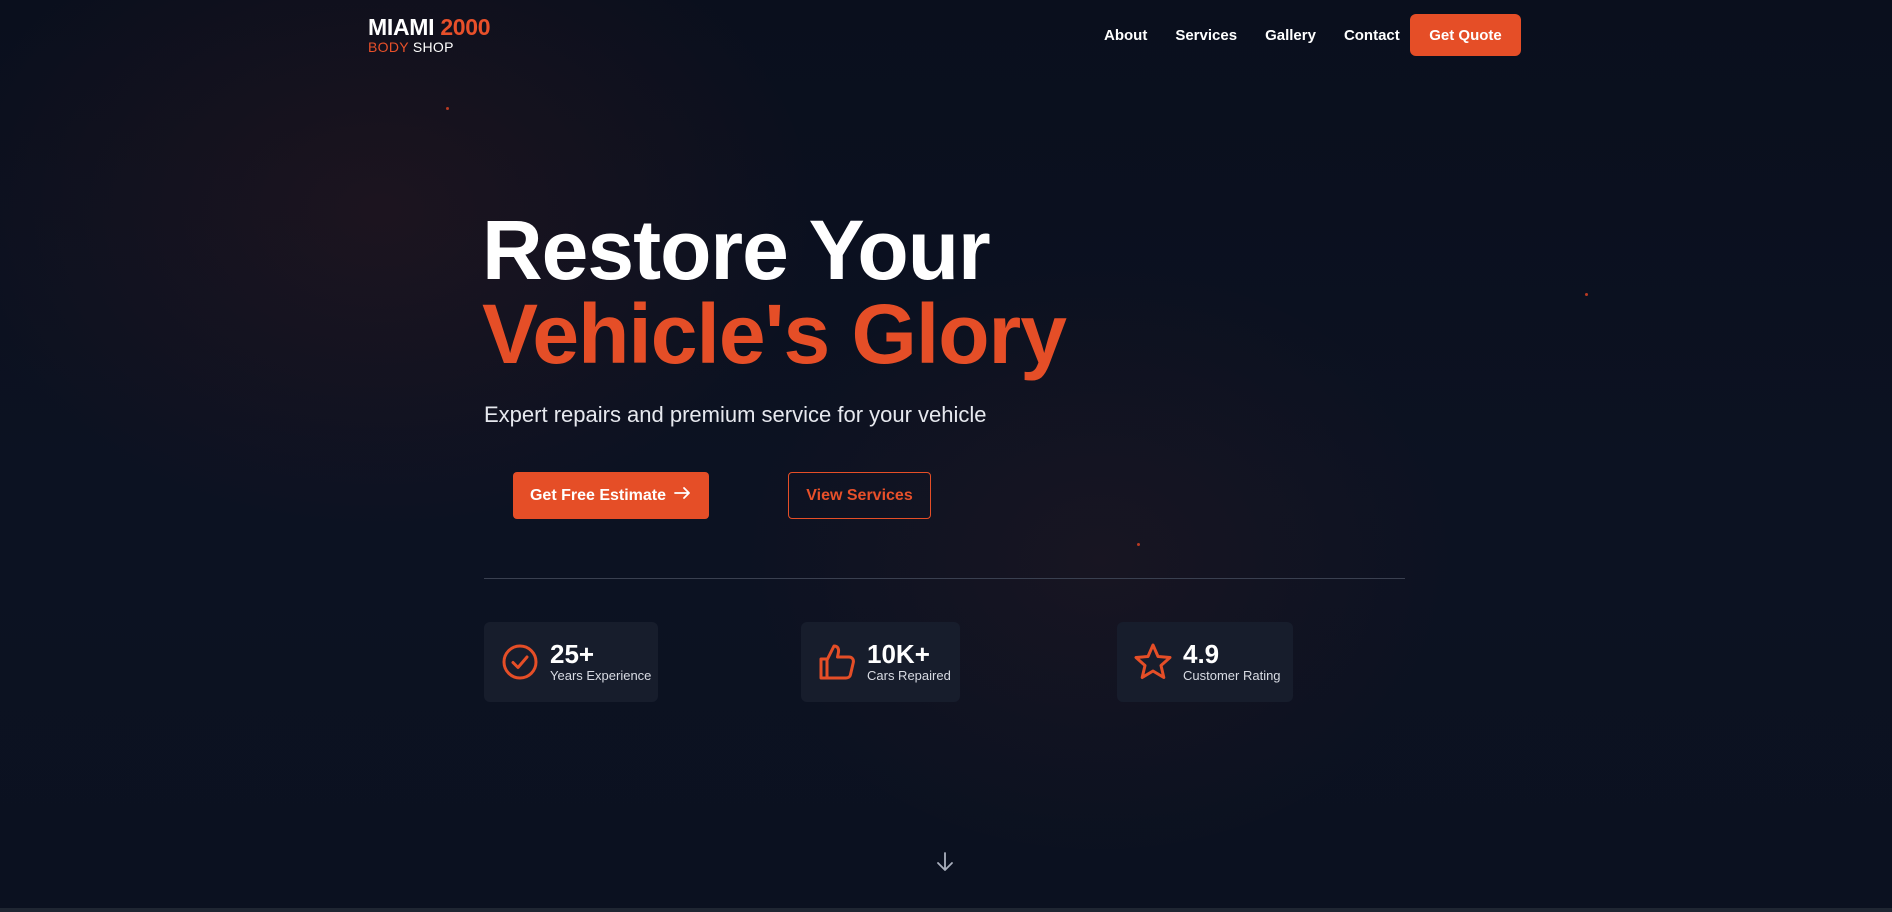 The image size is (1892, 912). Describe the element at coordinates (1206, 36) in the screenshot. I see `nav-link-services: Services` at that location.